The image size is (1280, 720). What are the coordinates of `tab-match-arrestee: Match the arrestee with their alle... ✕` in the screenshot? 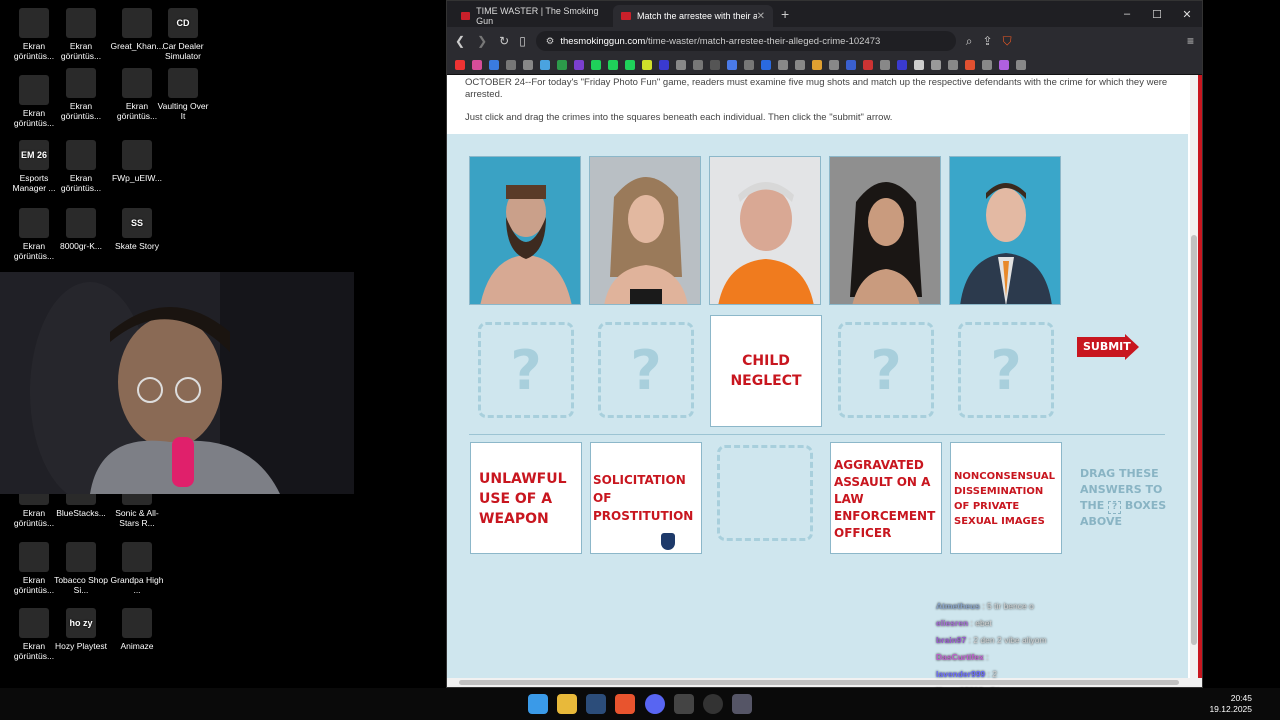 It's located at (693, 16).